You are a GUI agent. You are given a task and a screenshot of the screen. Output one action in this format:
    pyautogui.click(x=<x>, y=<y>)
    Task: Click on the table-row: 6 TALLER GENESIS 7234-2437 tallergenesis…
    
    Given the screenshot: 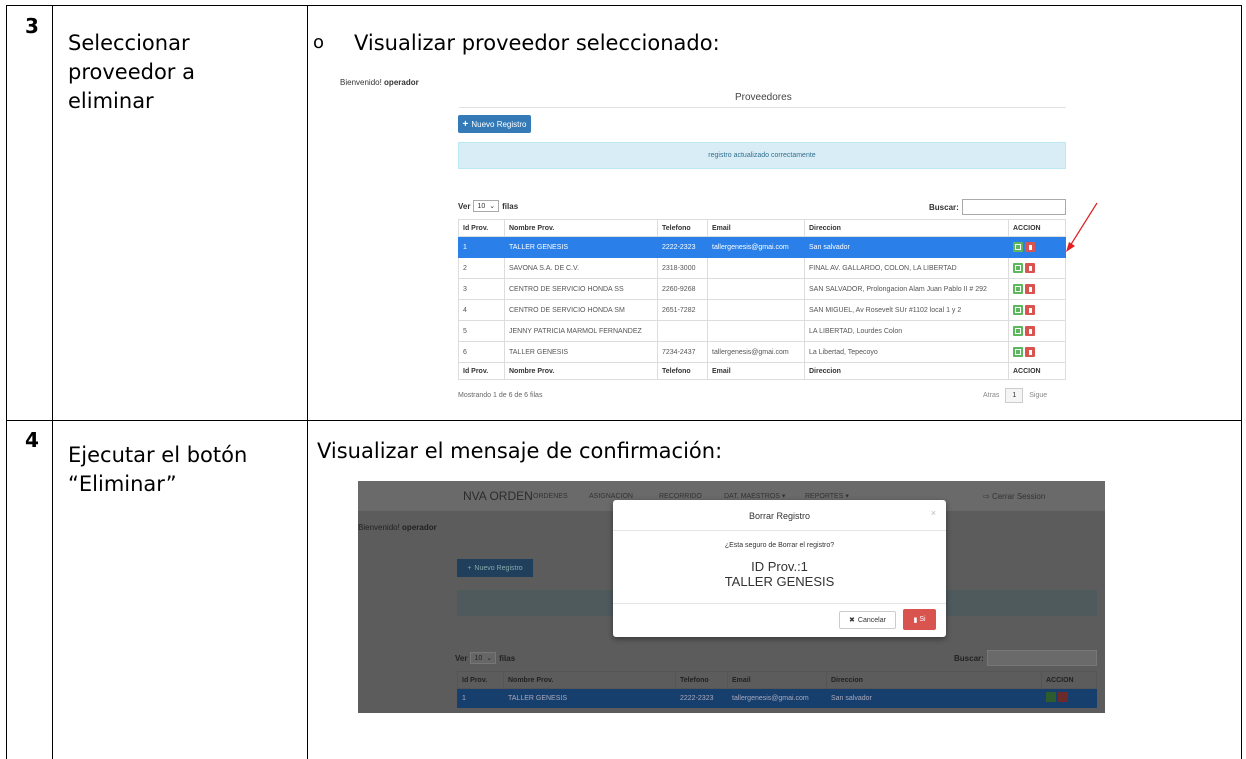 What is the action you would take?
    pyautogui.click(x=762, y=352)
    